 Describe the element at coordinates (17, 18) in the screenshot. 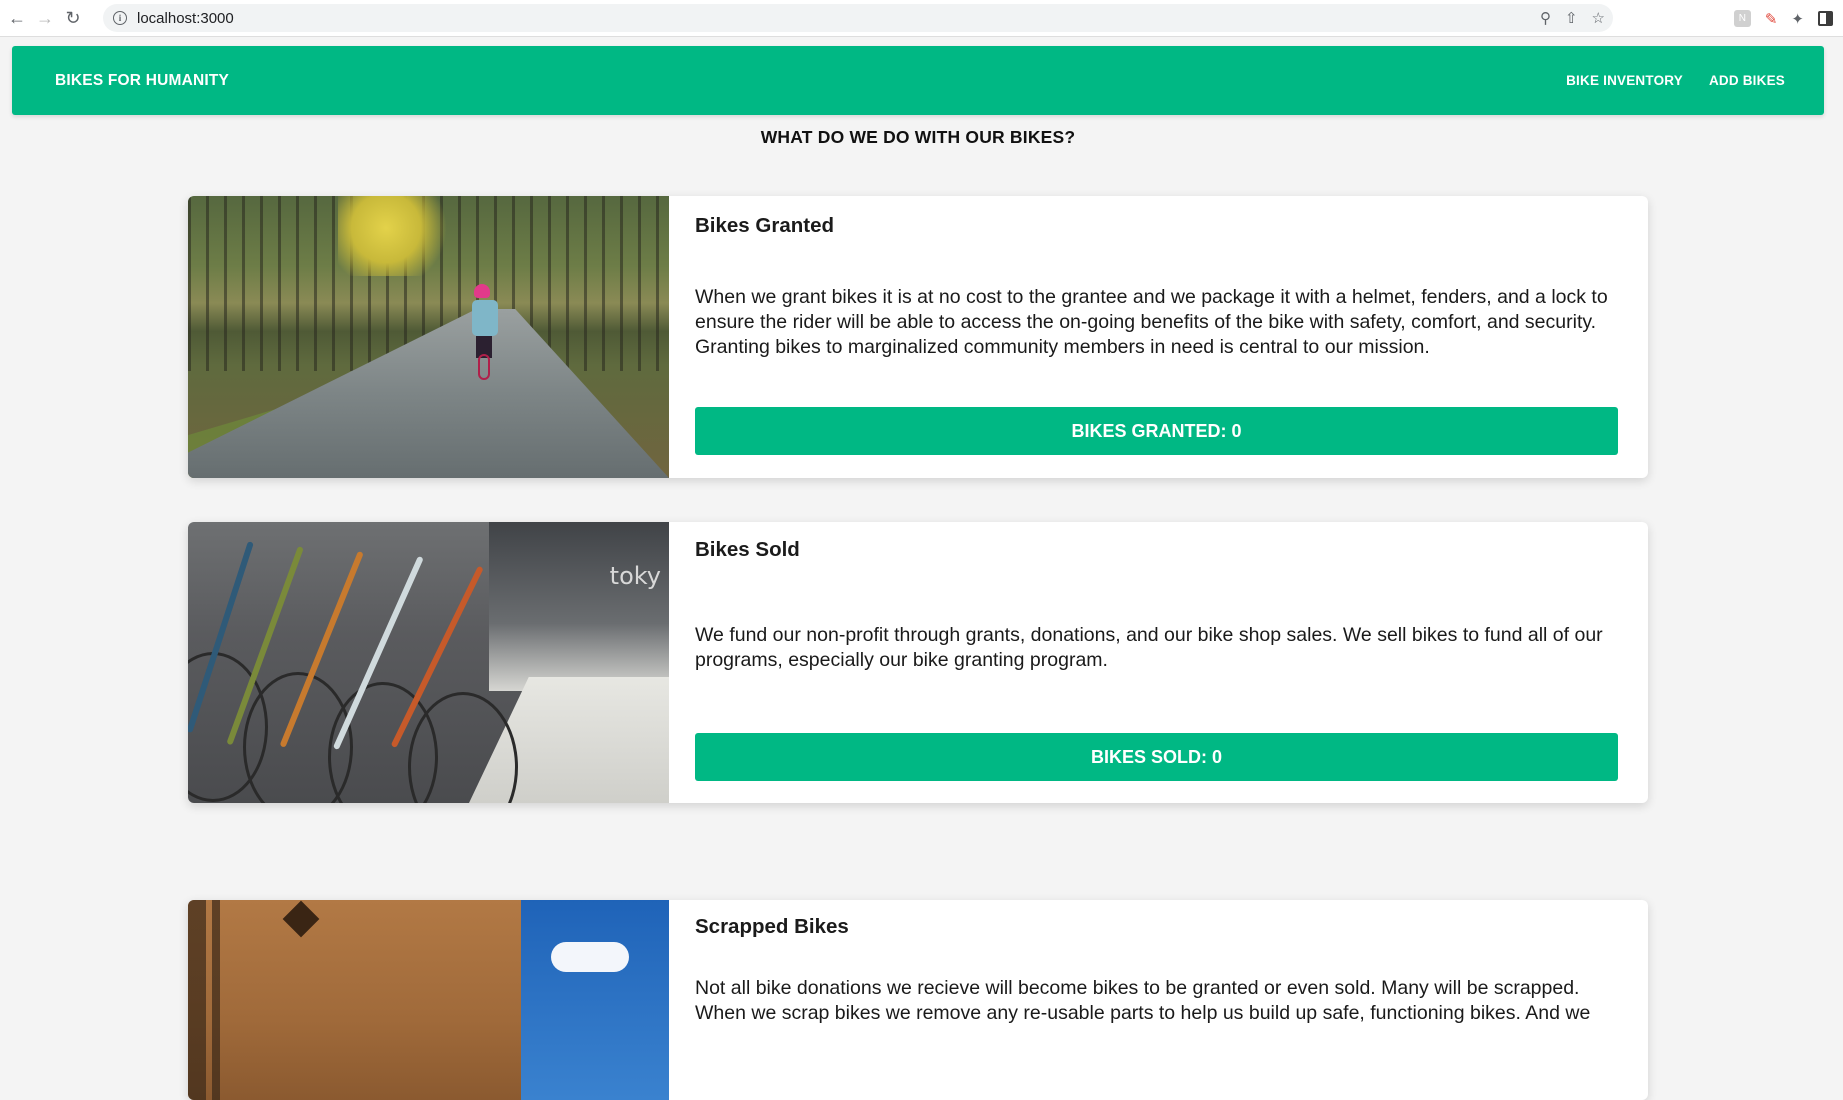

I see `back-arrow-icon: ←` at that location.